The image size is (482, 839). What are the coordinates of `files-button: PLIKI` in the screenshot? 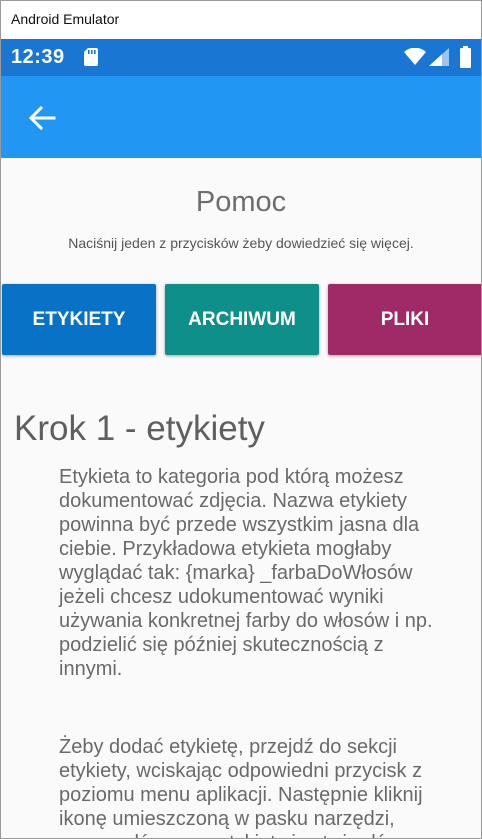 It's located at (404, 319).